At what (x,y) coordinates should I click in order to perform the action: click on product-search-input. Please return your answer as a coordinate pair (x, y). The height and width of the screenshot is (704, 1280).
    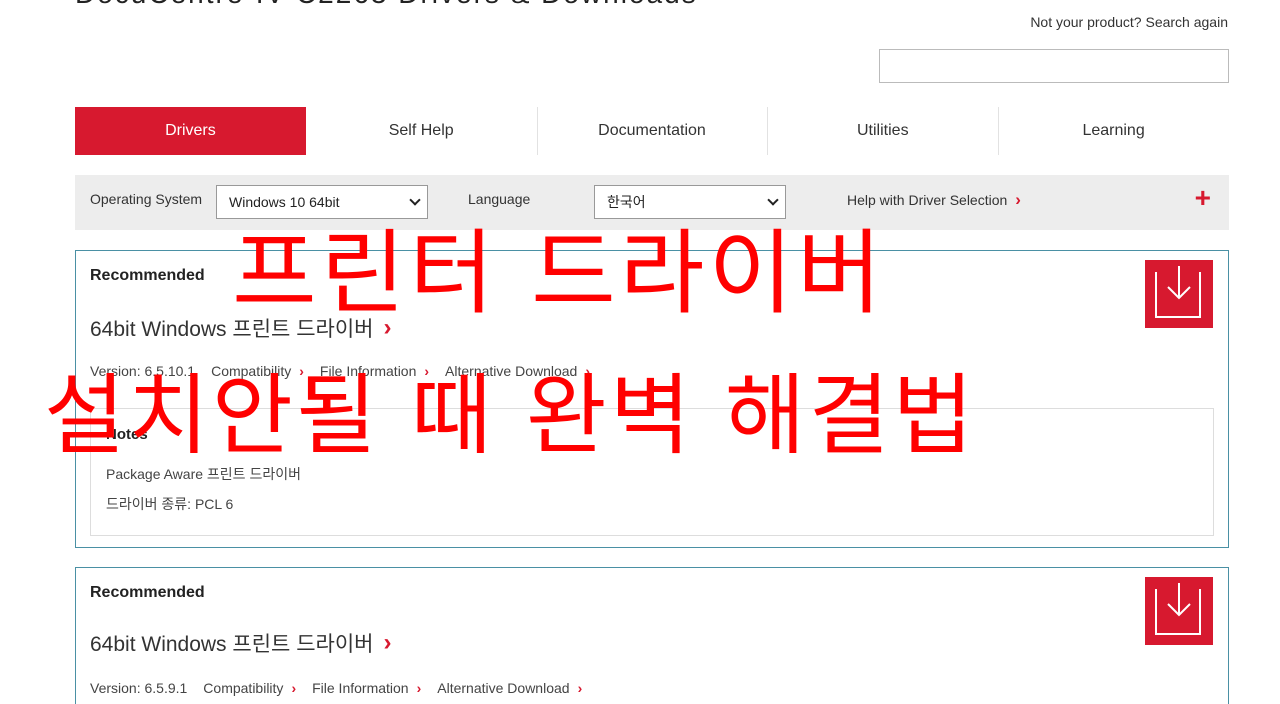
    Looking at the image, I should click on (1054, 66).